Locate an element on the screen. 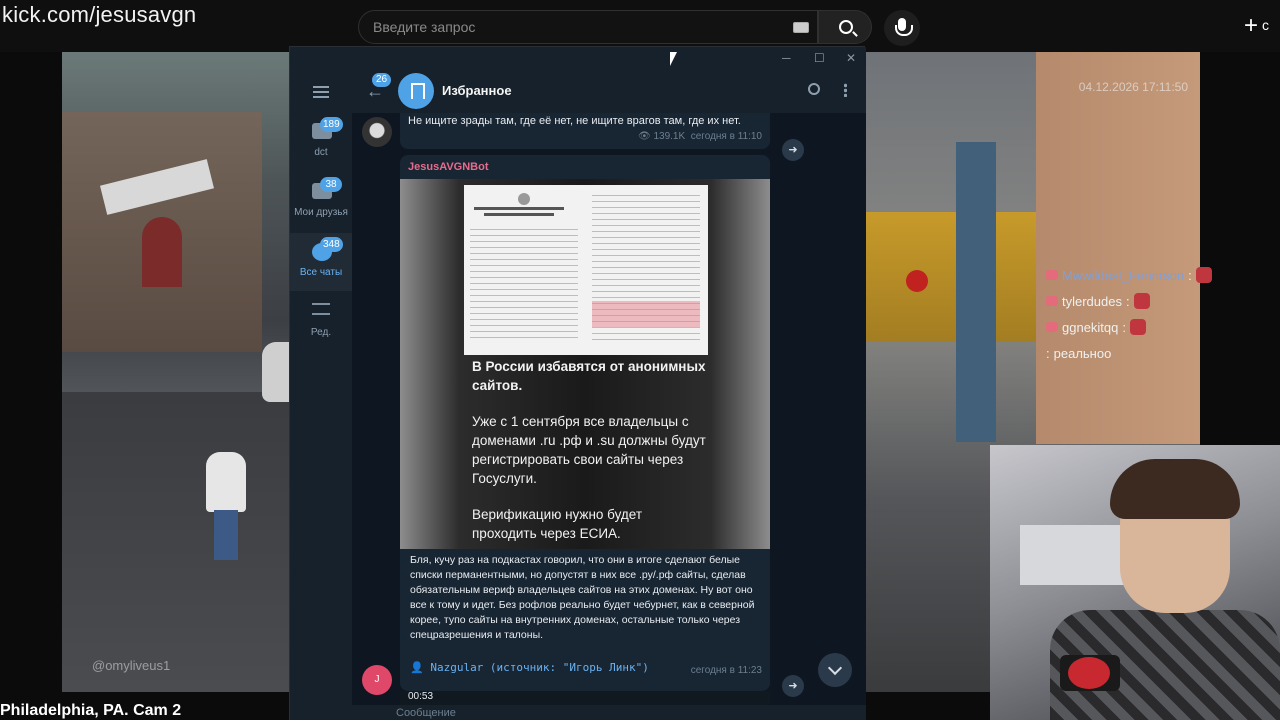 The height and width of the screenshot is (720, 1280). maximize-icon: ☐ is located at coordinates (819, 58).